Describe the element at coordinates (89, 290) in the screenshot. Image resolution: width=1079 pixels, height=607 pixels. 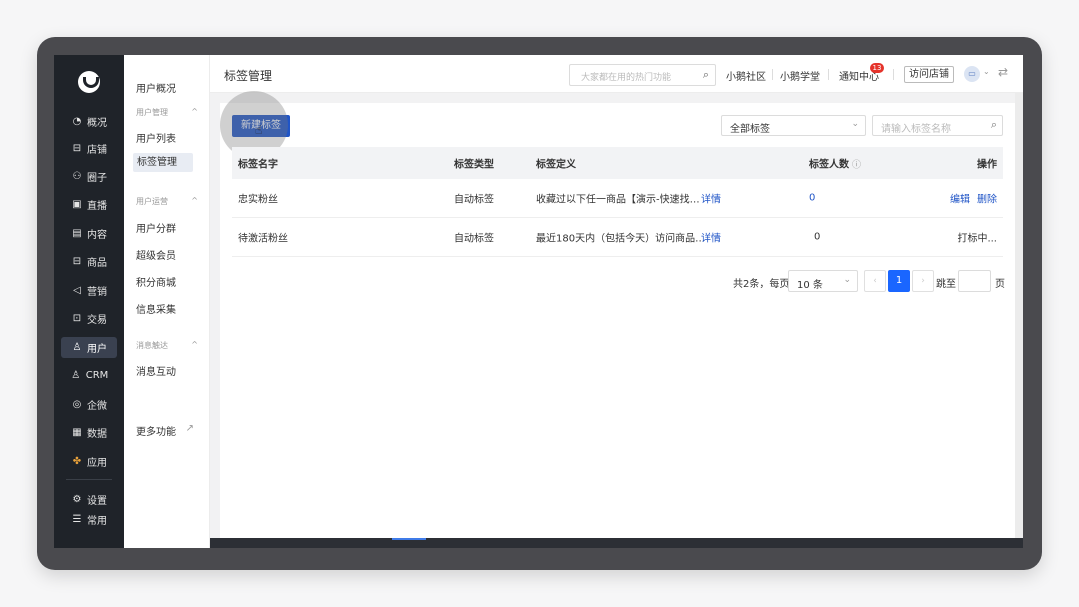
I see `sidebar-item-marketing: ◁ 营销` at that location.